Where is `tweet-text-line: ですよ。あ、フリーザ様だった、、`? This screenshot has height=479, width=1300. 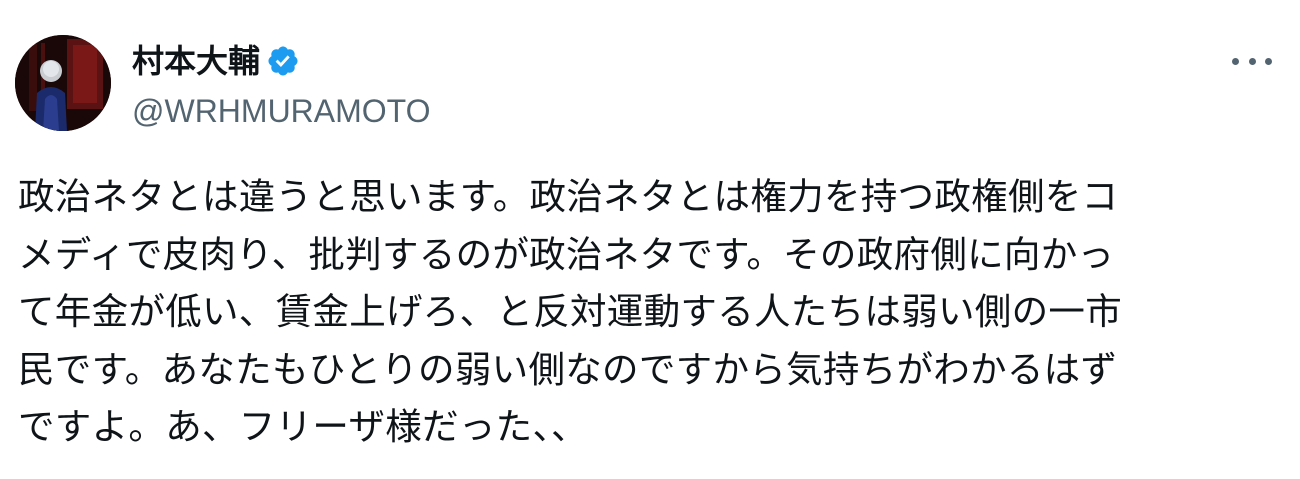
tweet-text-line: ですよ。あ、フリーザ様だった、、 is located at coordinates (303, 426).